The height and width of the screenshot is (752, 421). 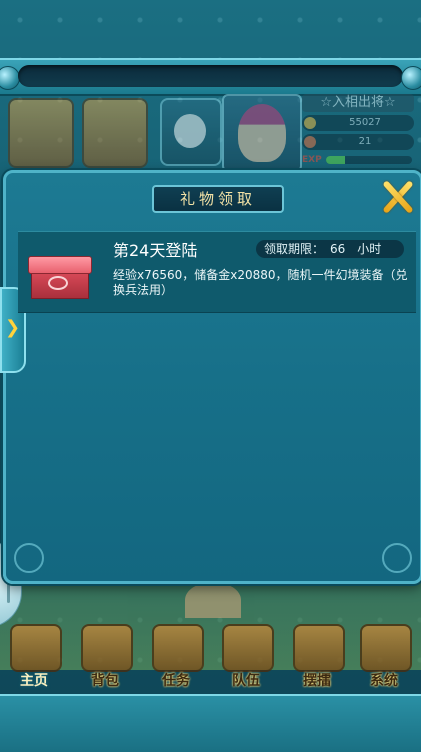 I want to click on chevron-right-icon: ❯, so click(x=13, y=327).